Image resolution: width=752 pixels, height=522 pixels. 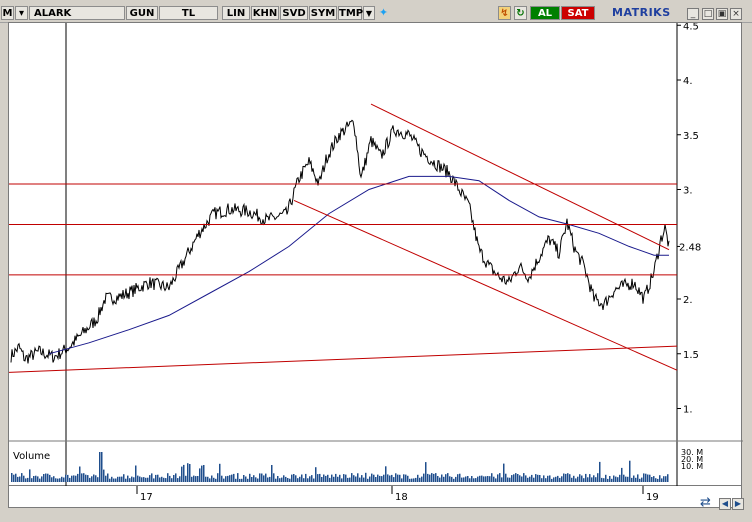 What do you see at coordinates (343, 359) in the screenshot?
I see `support-trendline` at bounding box center [343, 359].